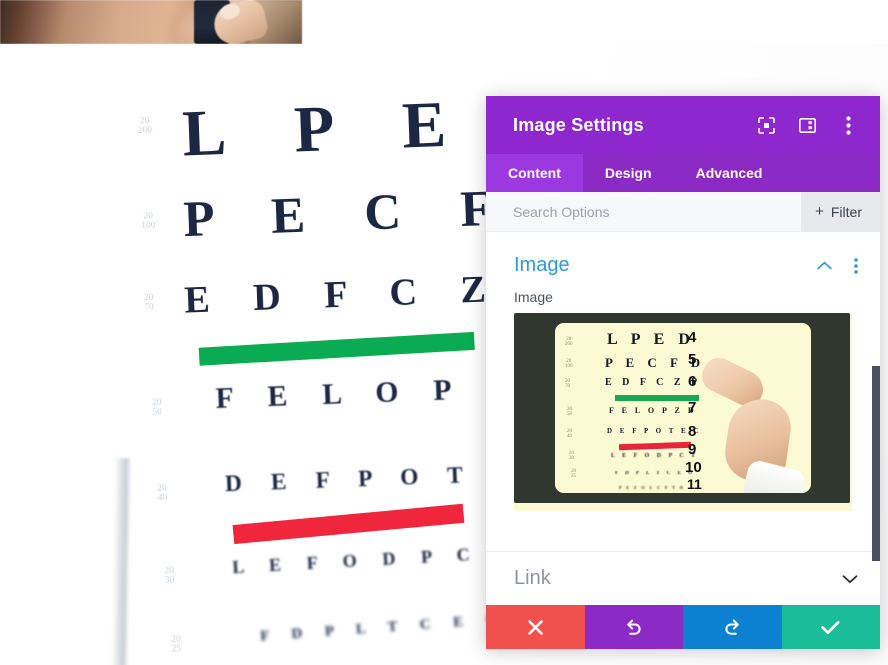 The image size is (888, 665). What do you see at coordinates (655, 473) in the screenshot?
I see `preview-row: F D P L T C E O` at bounding box center [655, 473].